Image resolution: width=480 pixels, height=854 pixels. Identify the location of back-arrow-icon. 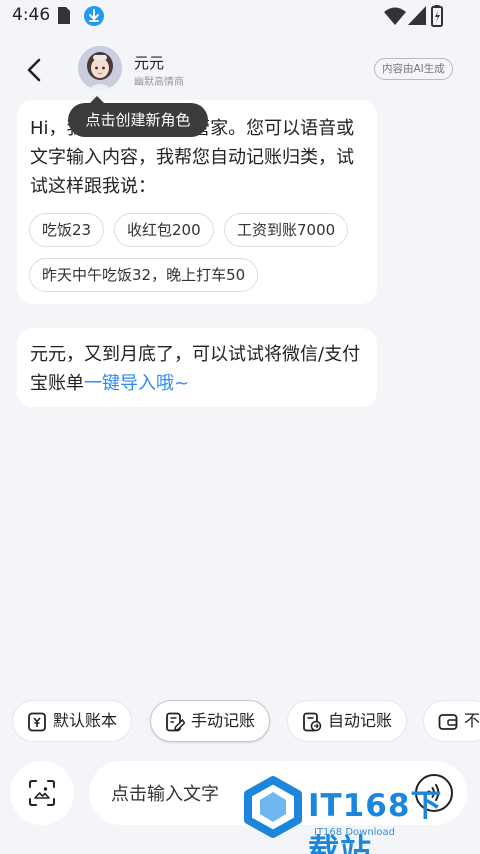
(35, 70).